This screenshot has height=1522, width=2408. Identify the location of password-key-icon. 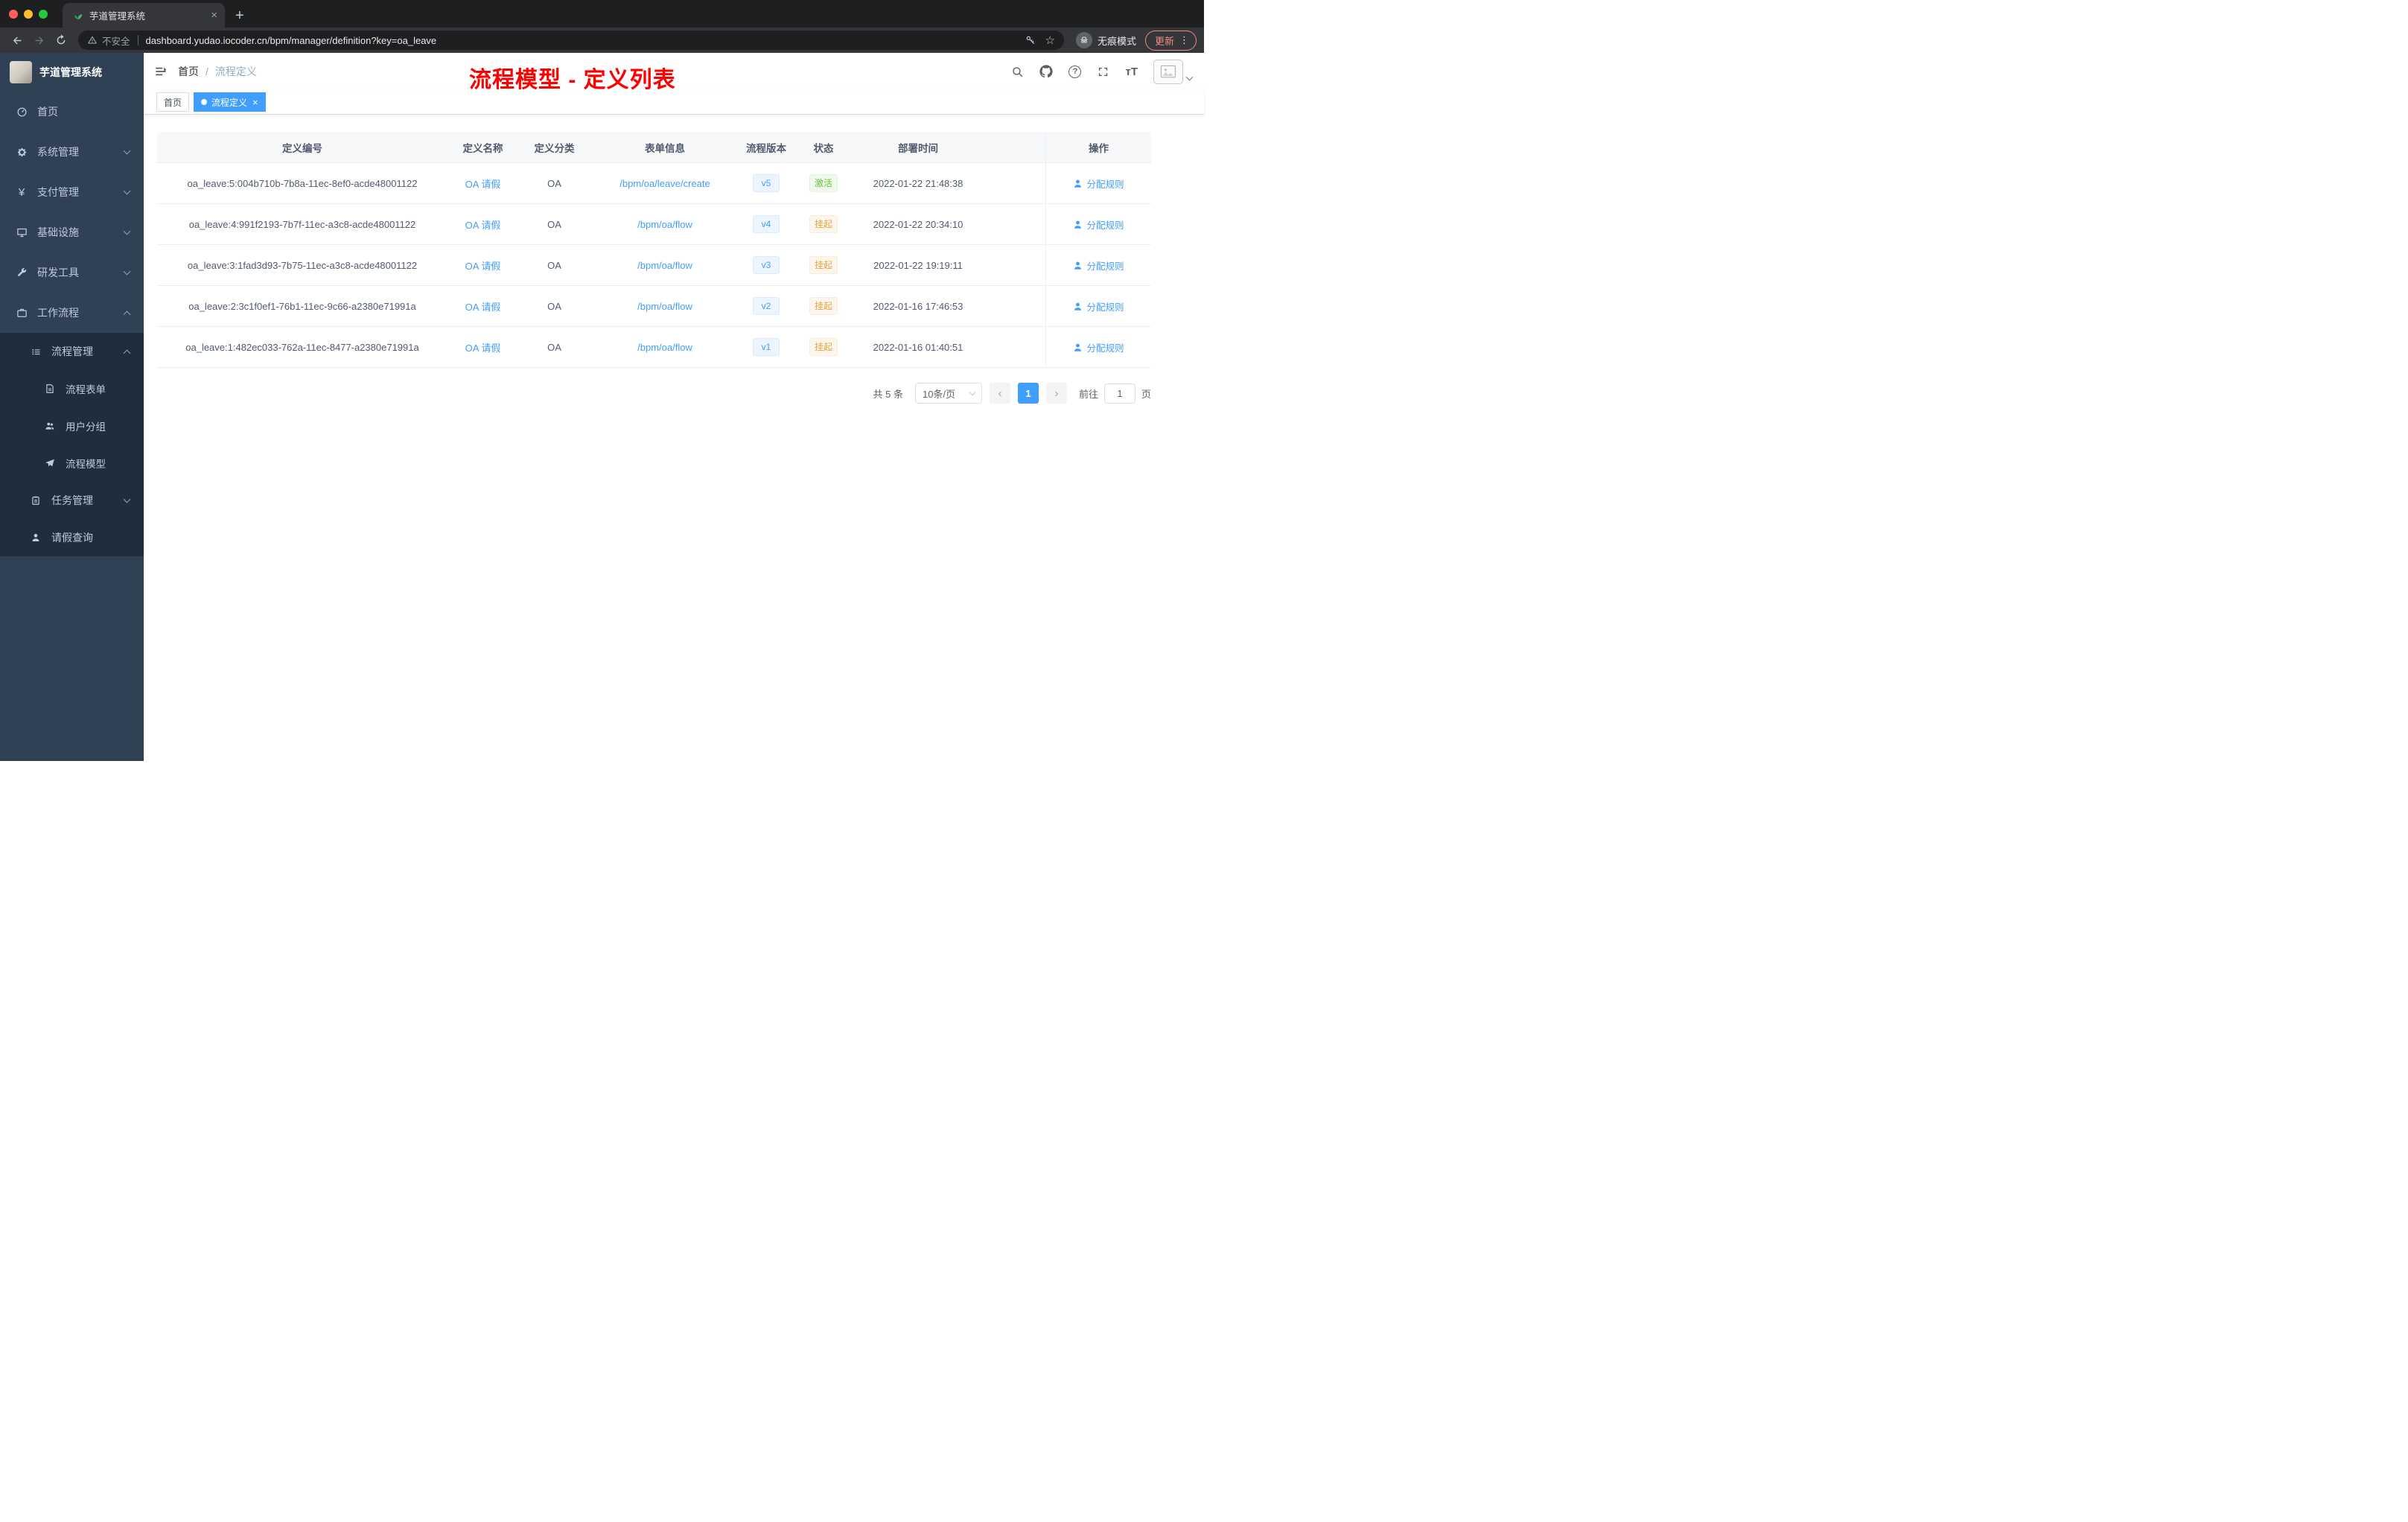
(1030, 40).